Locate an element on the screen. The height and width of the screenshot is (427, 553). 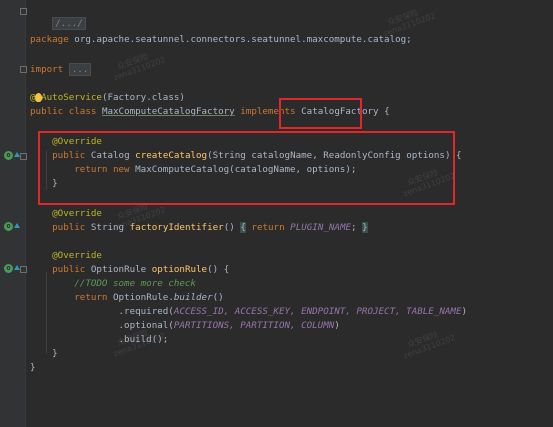
return-new-keyword: return new is located at coordinates (102, 169).